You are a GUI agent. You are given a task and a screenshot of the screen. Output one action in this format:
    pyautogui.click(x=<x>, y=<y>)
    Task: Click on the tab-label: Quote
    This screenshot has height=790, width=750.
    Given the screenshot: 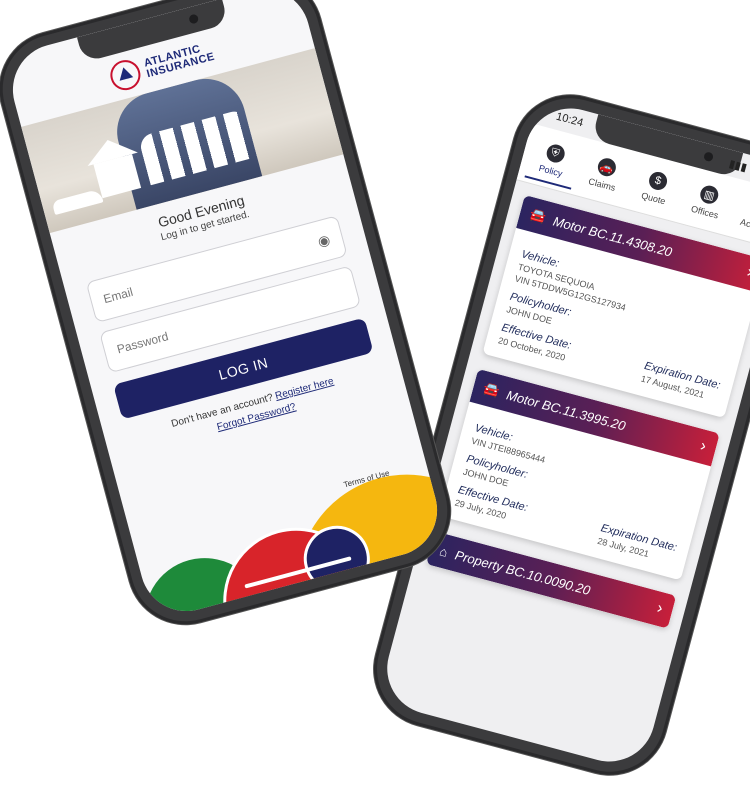 What is the action you would take?
    pyautogui.click(x=653, y=198)
    